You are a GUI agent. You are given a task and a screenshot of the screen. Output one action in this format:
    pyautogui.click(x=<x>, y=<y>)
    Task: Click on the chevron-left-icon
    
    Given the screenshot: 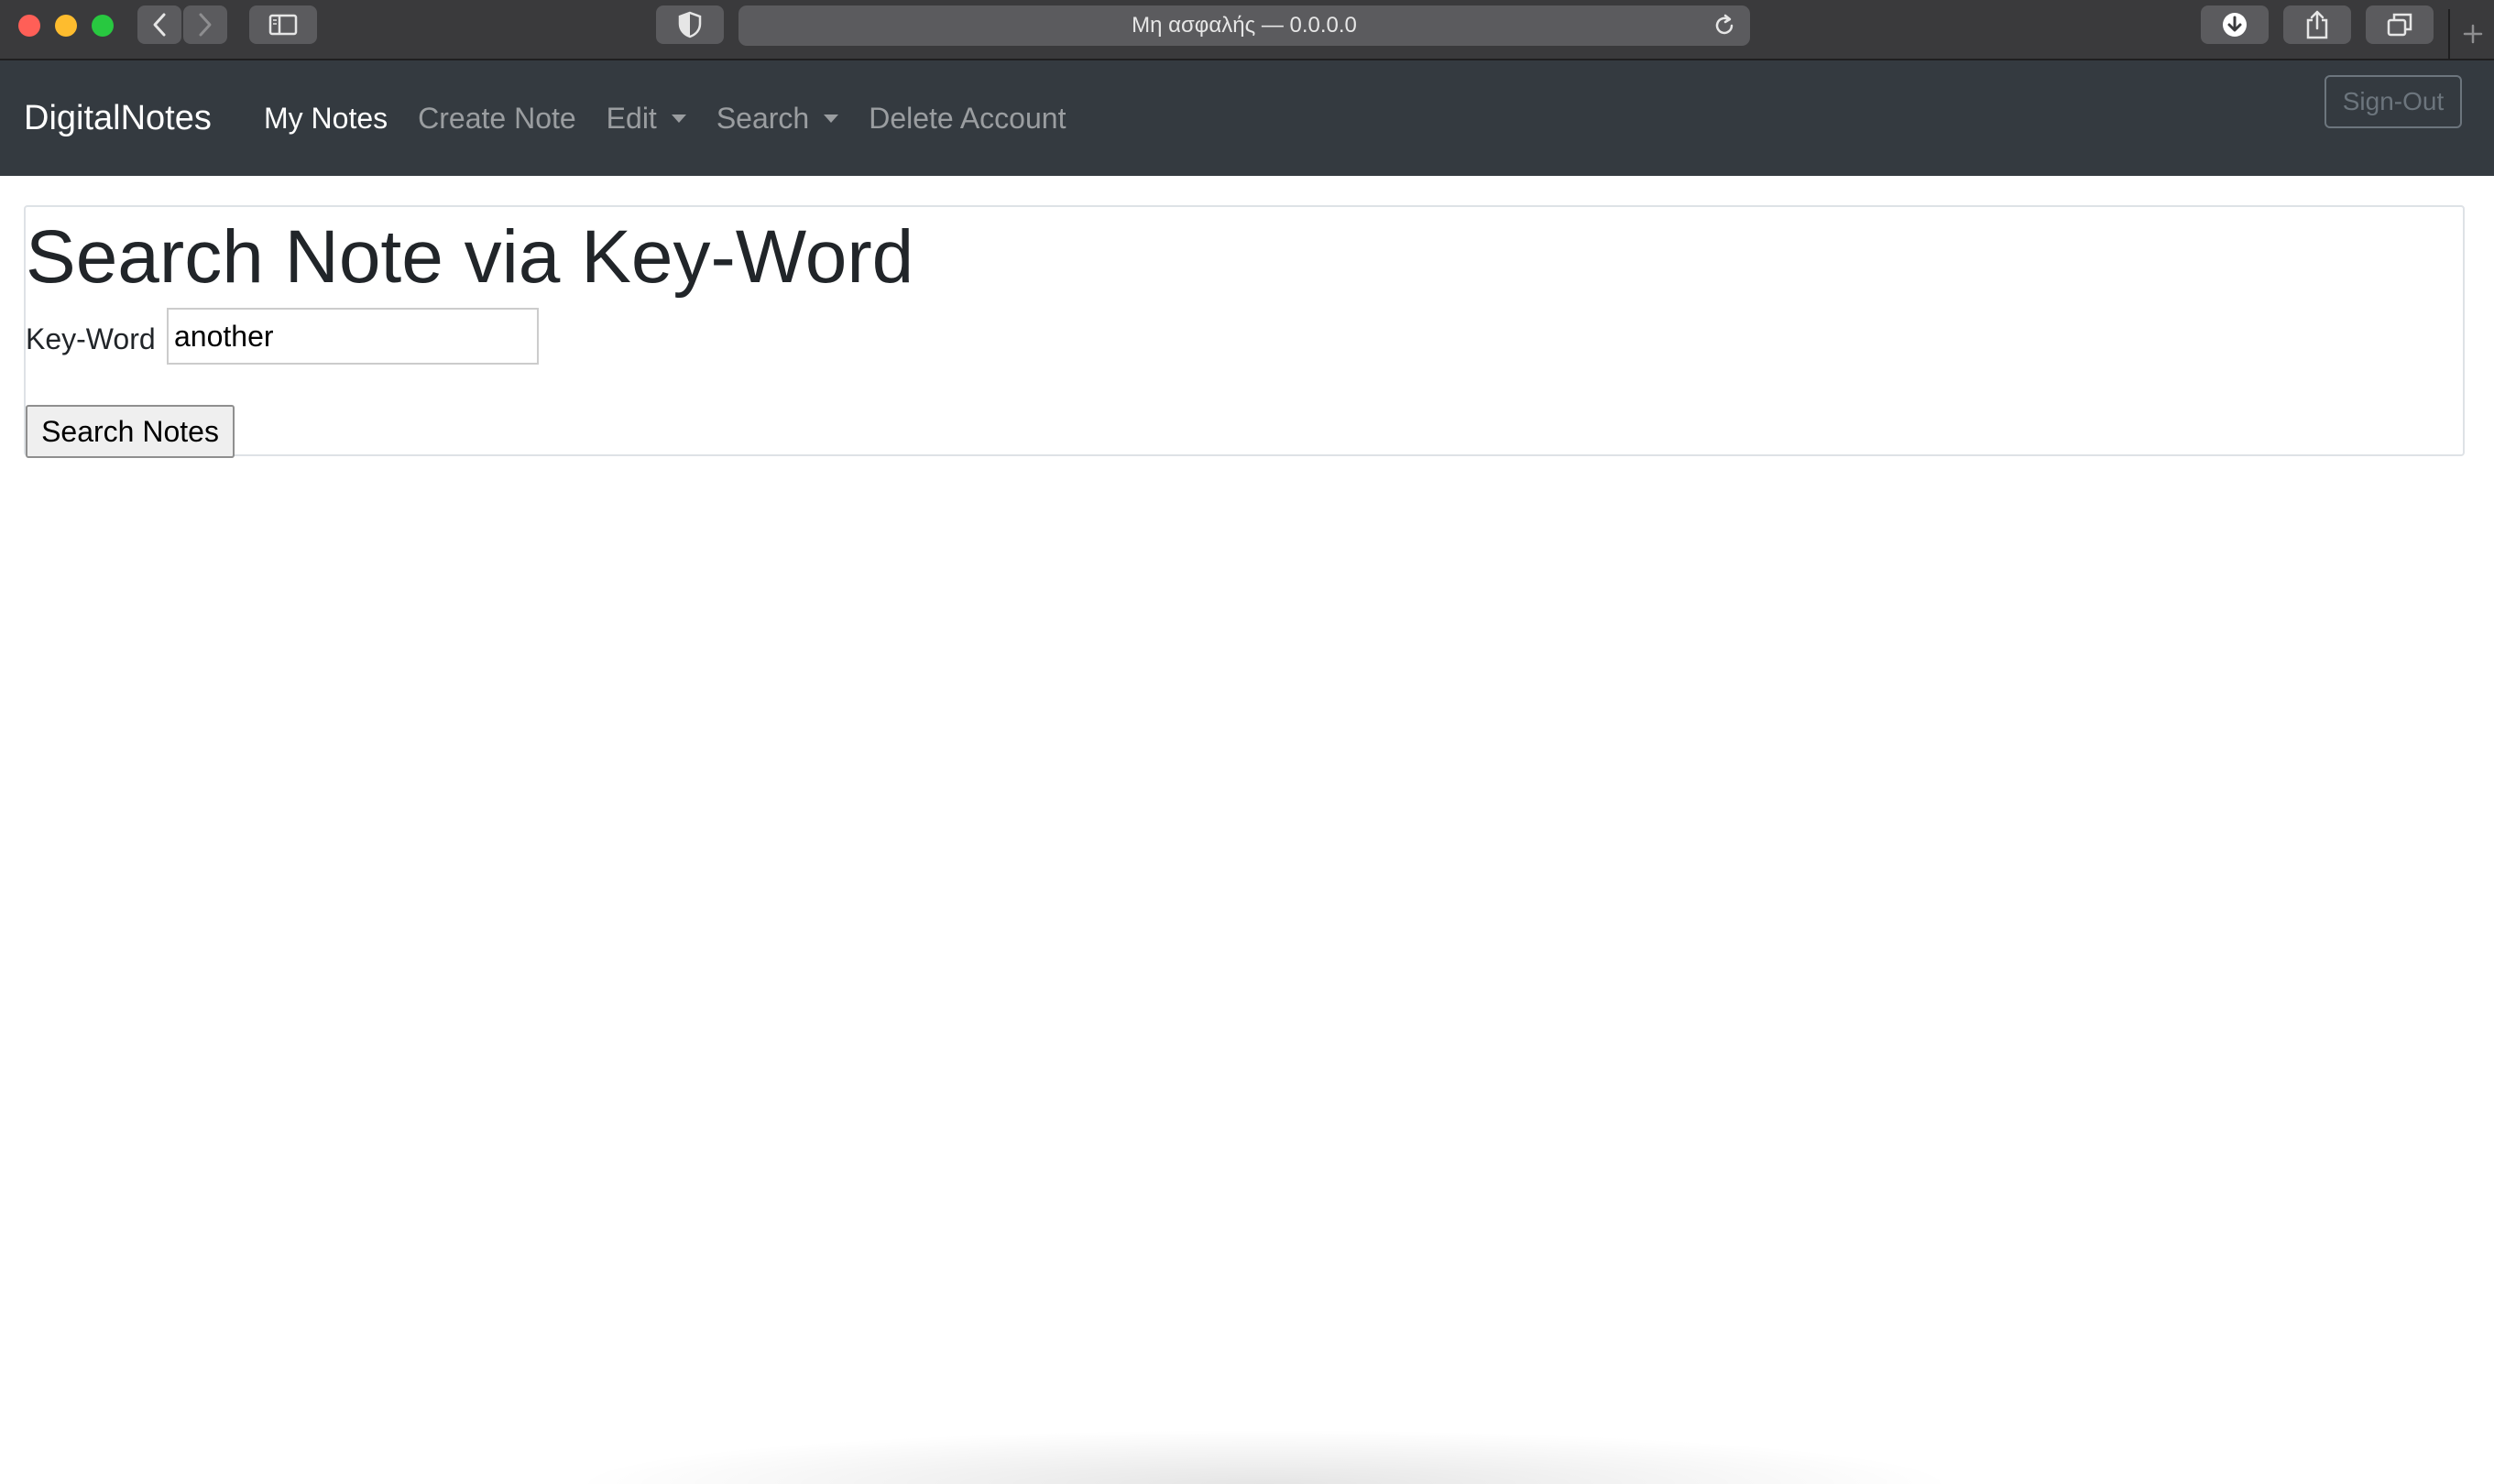 What is the action you would take?
    pyautogui.click(x=159, y=25)
    